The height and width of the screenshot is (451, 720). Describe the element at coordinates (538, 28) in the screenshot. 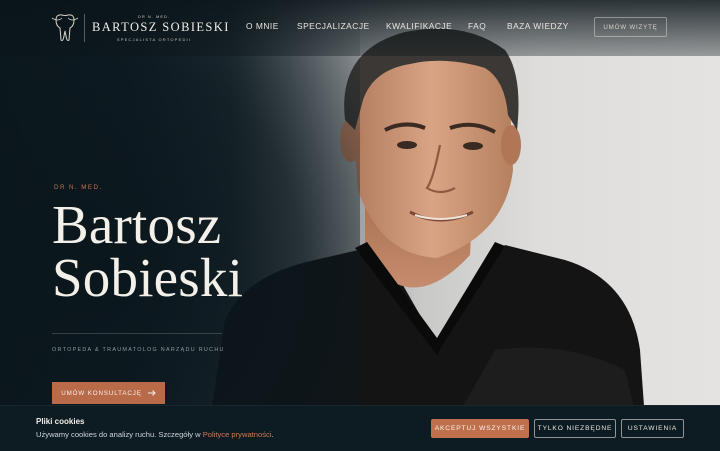

I see `nav-item-baza-wiedzy: BAZA WIEDZY` at that location.